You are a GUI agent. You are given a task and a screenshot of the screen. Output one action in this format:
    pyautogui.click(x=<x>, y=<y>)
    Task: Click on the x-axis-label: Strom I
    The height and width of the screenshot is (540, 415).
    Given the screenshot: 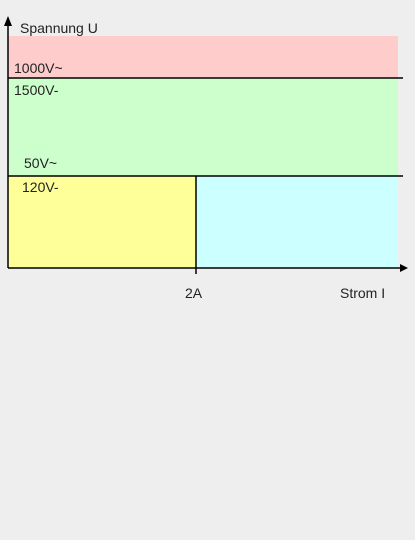 What is the action you would take?
    pyautogui.click(x=362, y=293)
    